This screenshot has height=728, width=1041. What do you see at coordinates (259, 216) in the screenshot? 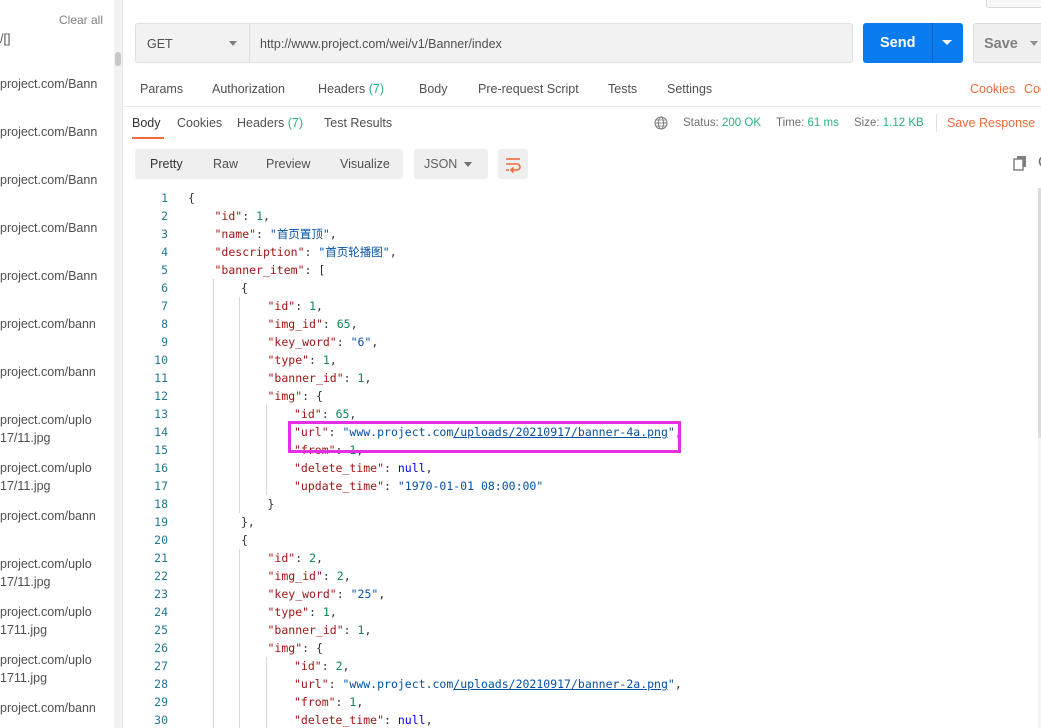
I see `code-token: 1` at bounding box center [259, 216].